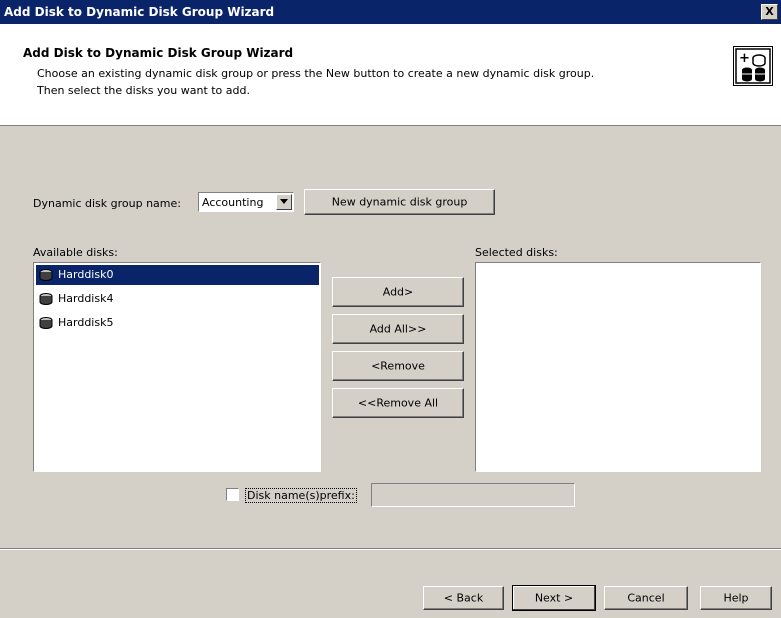  What do you see at coordinates (107, 203) in the screenshot?
I see `group-name-label: Dynamic disk group name:` at bounding box center [107, 203].